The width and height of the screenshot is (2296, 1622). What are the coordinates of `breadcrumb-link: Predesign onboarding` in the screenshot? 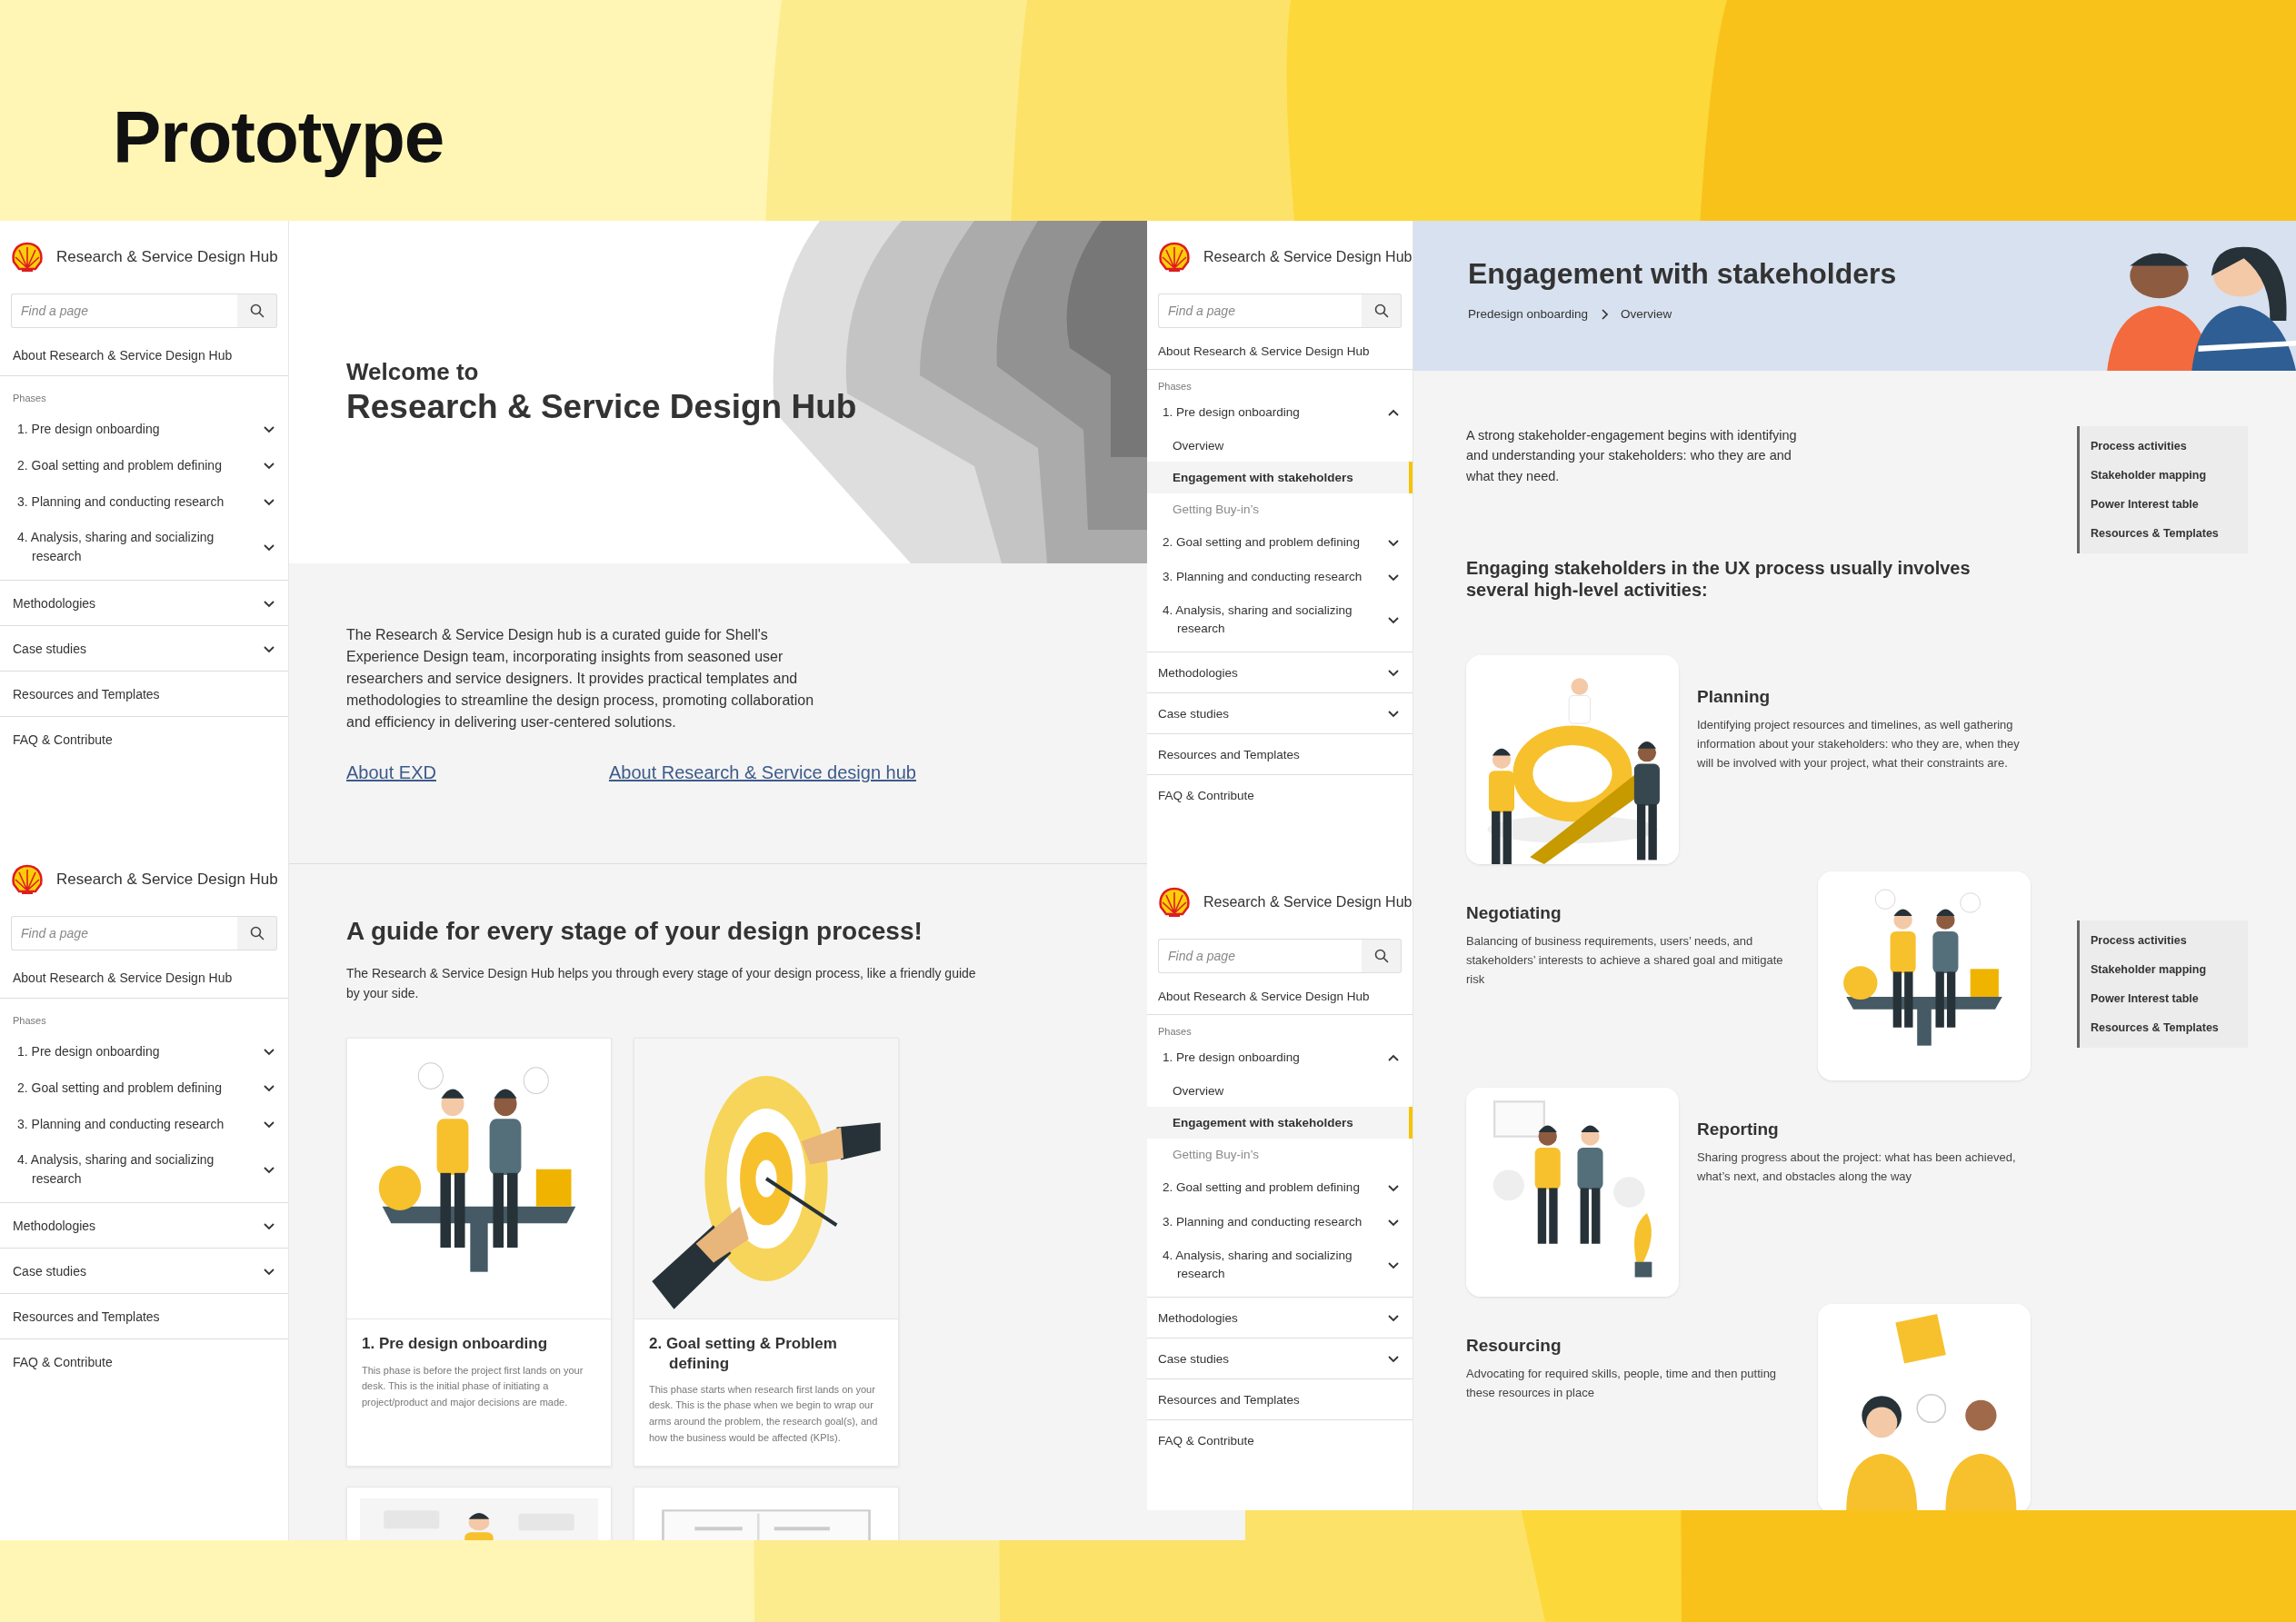 It's located at (1528, 314).